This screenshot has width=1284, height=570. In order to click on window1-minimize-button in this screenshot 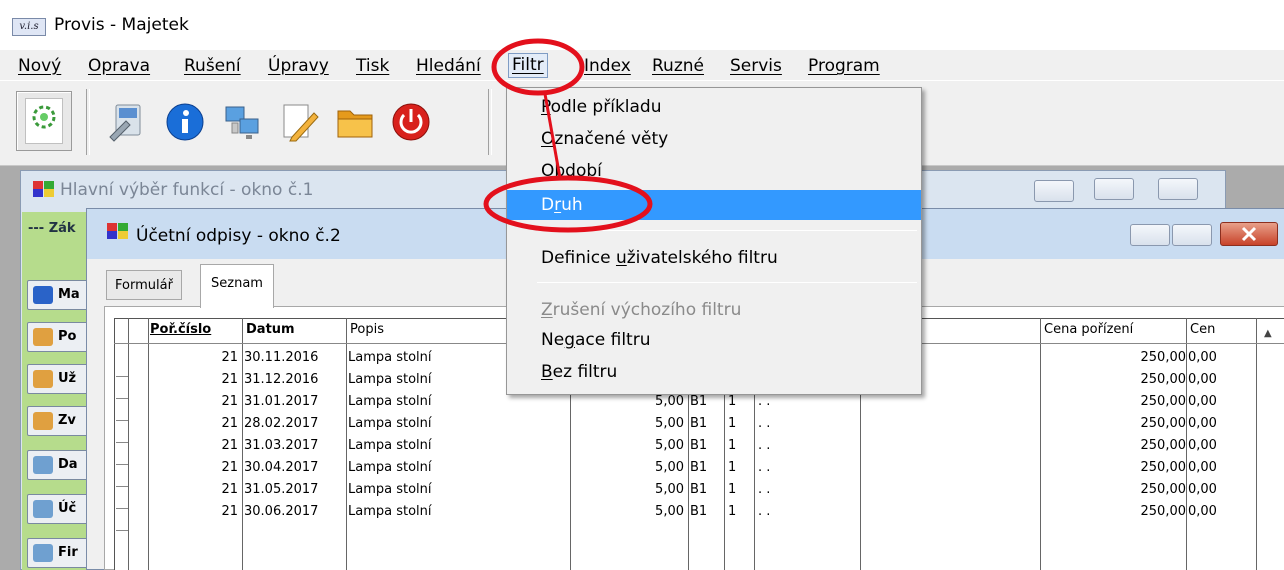, I will do `click(1054, 191)`.